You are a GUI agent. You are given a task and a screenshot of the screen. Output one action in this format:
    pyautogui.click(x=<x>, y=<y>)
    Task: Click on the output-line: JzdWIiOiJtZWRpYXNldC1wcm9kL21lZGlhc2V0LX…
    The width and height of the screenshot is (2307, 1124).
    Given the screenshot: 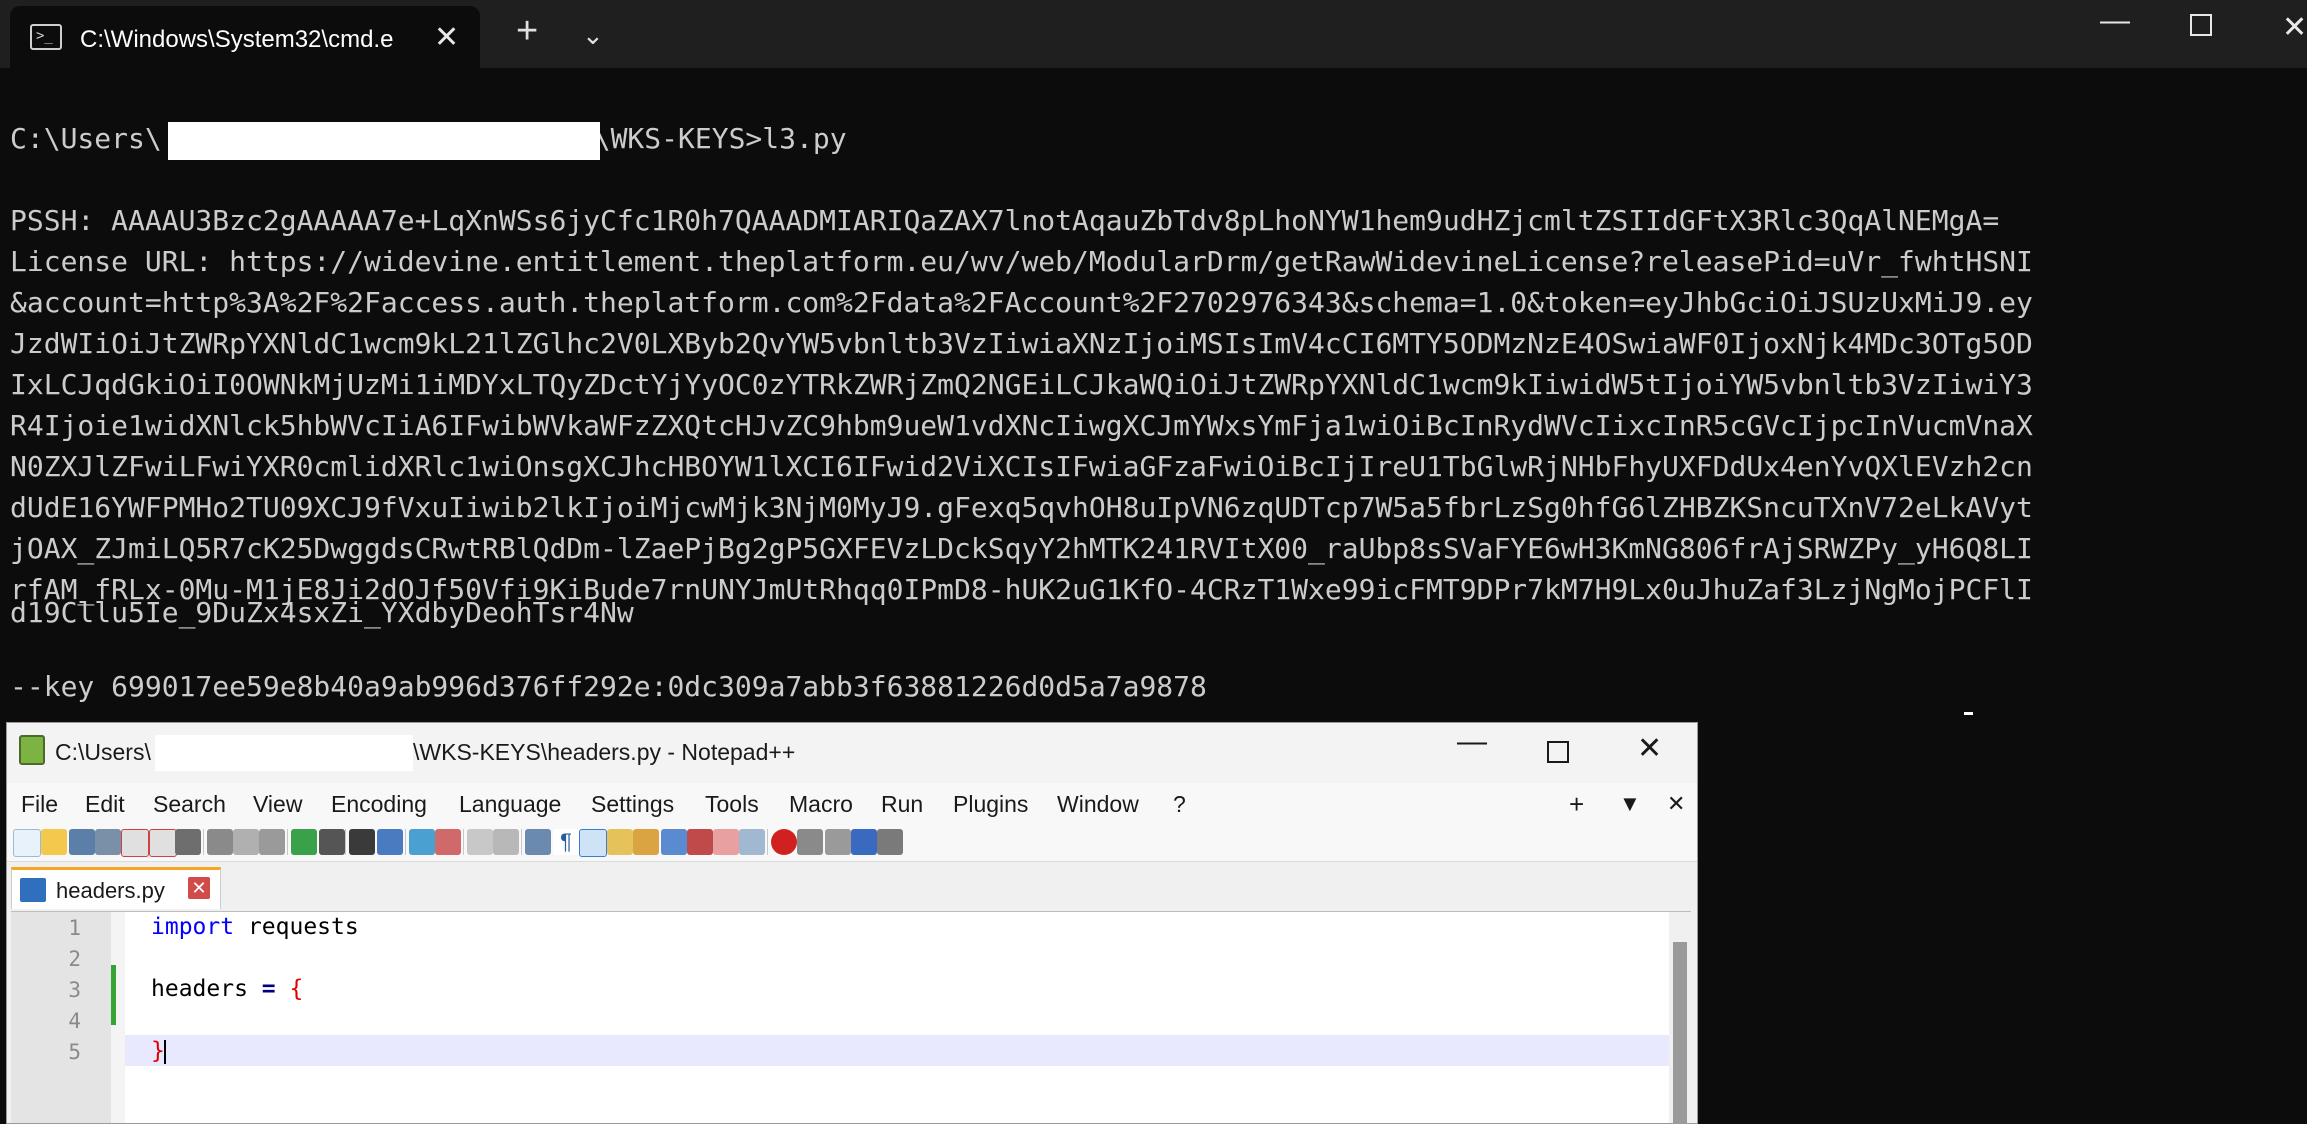 What is the action you would take?
    pyautogui.click(x=1021, y=343)
    